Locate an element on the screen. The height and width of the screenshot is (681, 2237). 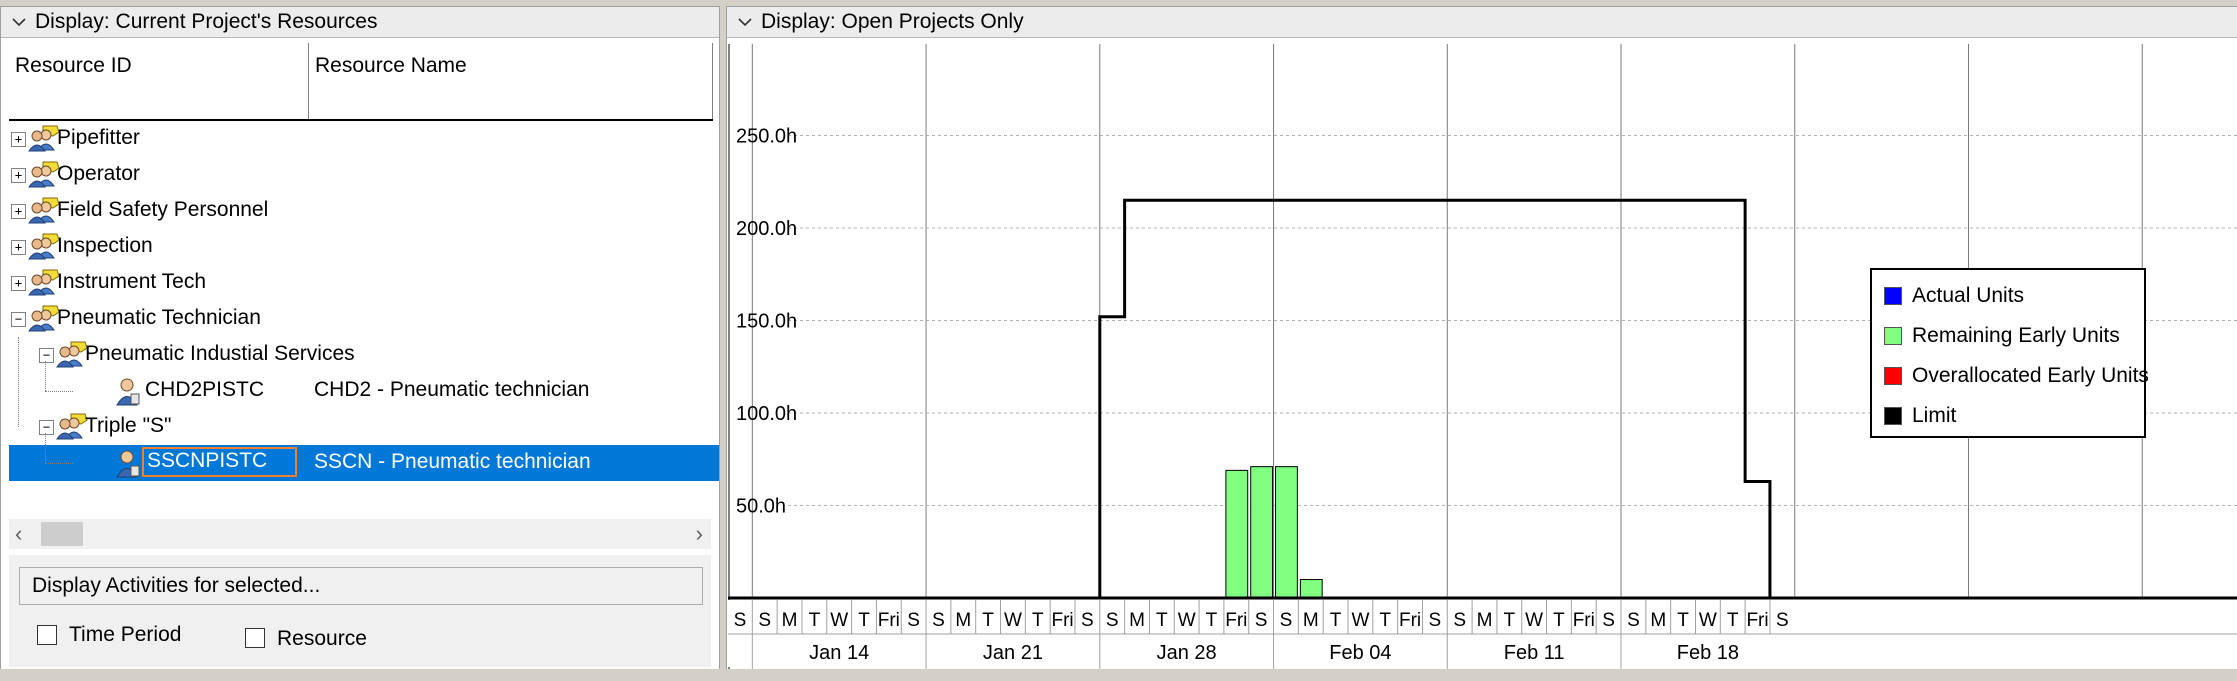
resource-id-label: Pneumatic Technician is located at coordinates (159, 317).